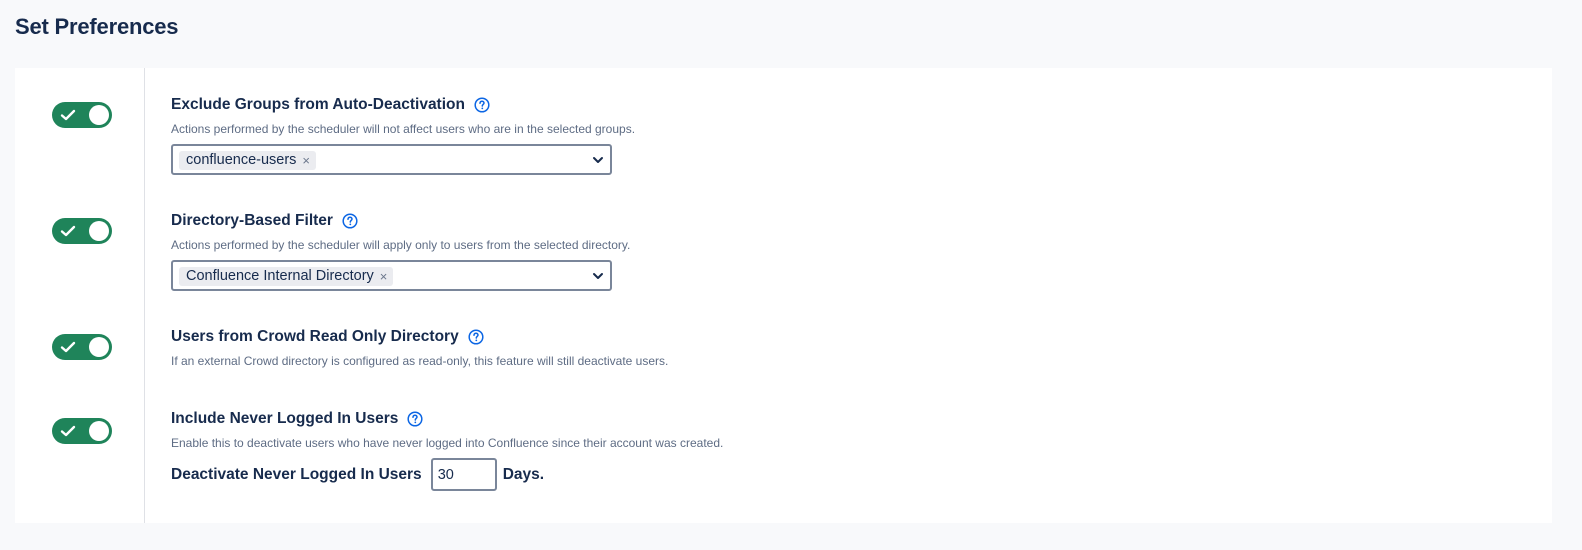 Image resolution: width=1582 pixels, height=550 pixels. I want to click on crowd-read-only-title: Users from Crowd Read Only Directory, so click(315, 336).